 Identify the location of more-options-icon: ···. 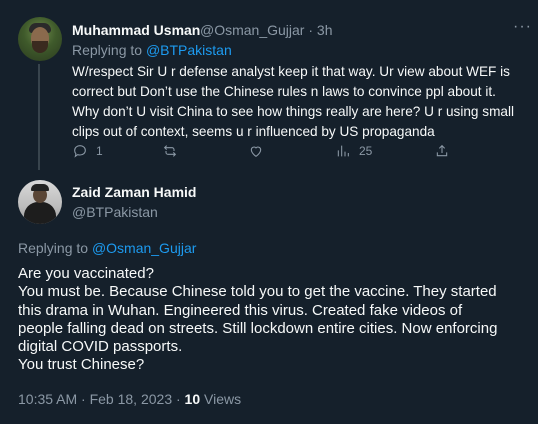
(522, 27).